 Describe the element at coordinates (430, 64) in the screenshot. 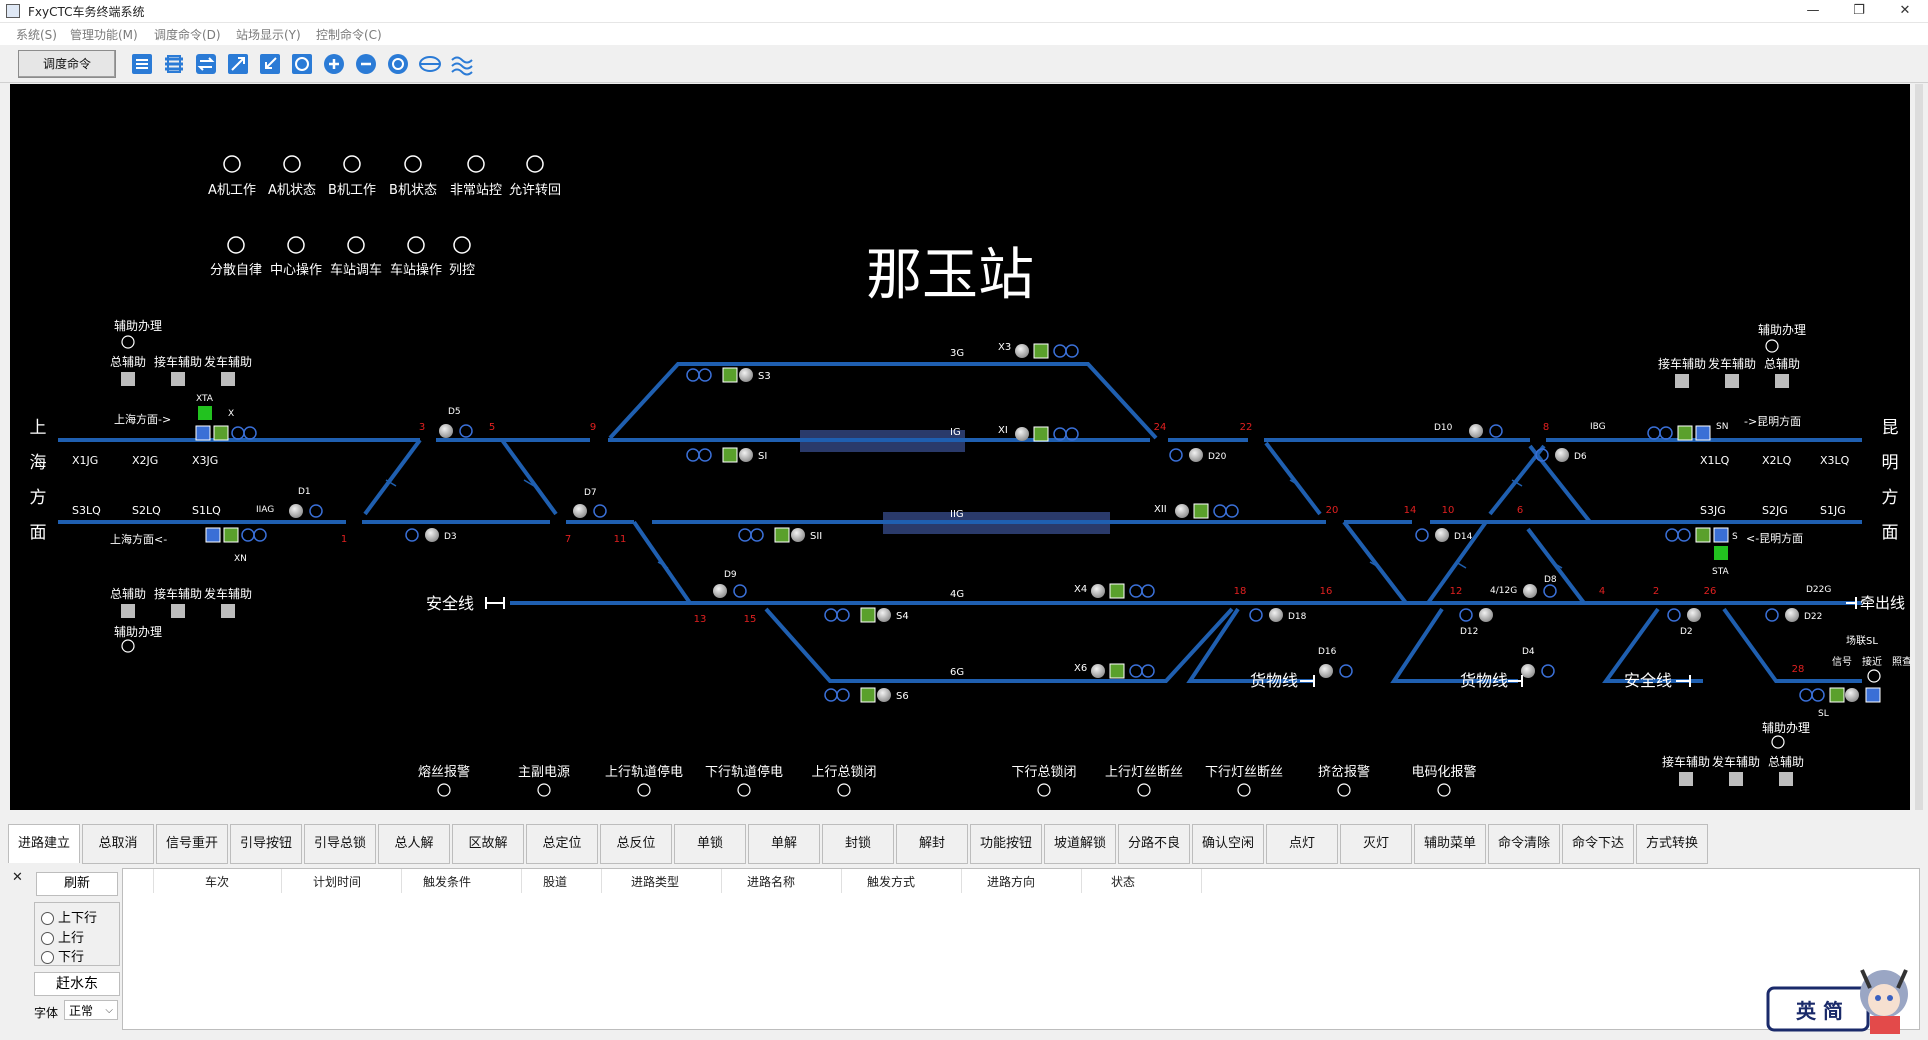

I see `strike-icon` at that location.